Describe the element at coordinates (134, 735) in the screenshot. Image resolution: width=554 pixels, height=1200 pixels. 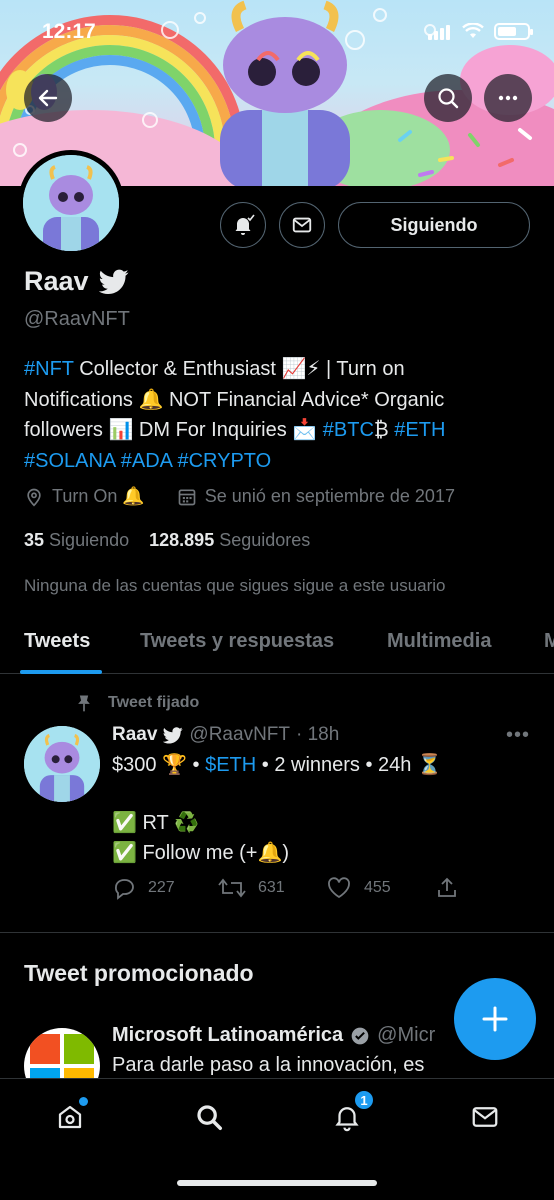
I see `tweet-author-name: Raav` at that location.